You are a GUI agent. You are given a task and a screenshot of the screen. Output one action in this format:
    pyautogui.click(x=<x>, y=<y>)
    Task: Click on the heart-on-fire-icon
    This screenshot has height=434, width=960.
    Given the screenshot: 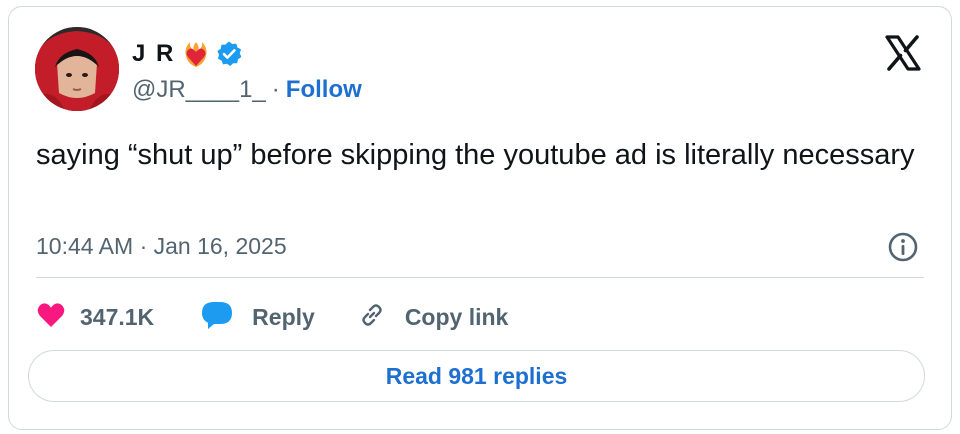 What is the action you would take?
    pyautogui.click(x=196, y=54)
    